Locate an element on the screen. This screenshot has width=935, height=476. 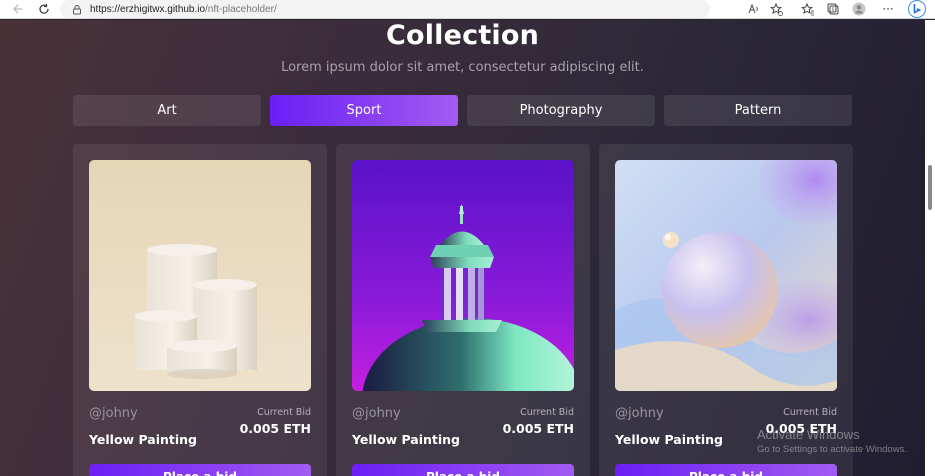
nft-image-sphere is located at coordinates (726, 275).